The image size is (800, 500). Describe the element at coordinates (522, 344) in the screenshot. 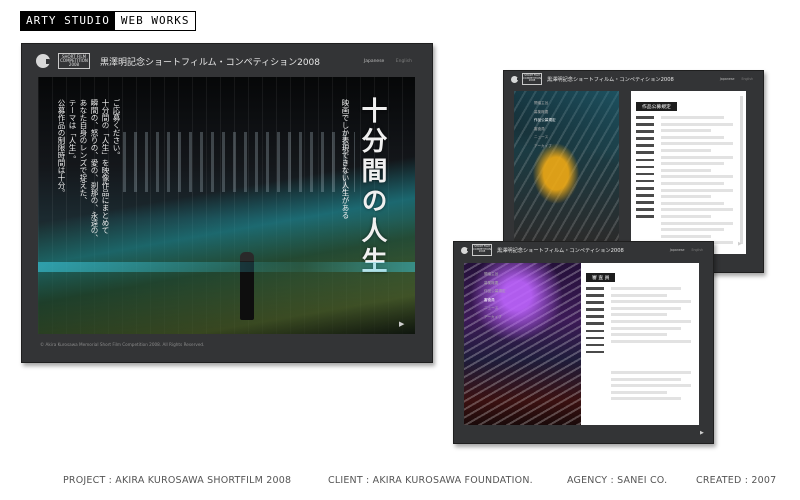

I see `neon-city-photo` at that location.